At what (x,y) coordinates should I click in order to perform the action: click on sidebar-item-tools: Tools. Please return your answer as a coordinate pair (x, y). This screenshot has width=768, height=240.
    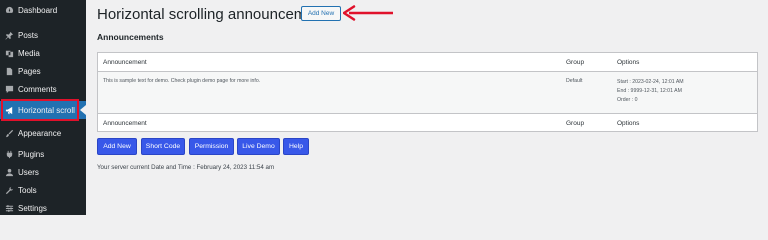
    Looking at the image, I should click on (43, 190).